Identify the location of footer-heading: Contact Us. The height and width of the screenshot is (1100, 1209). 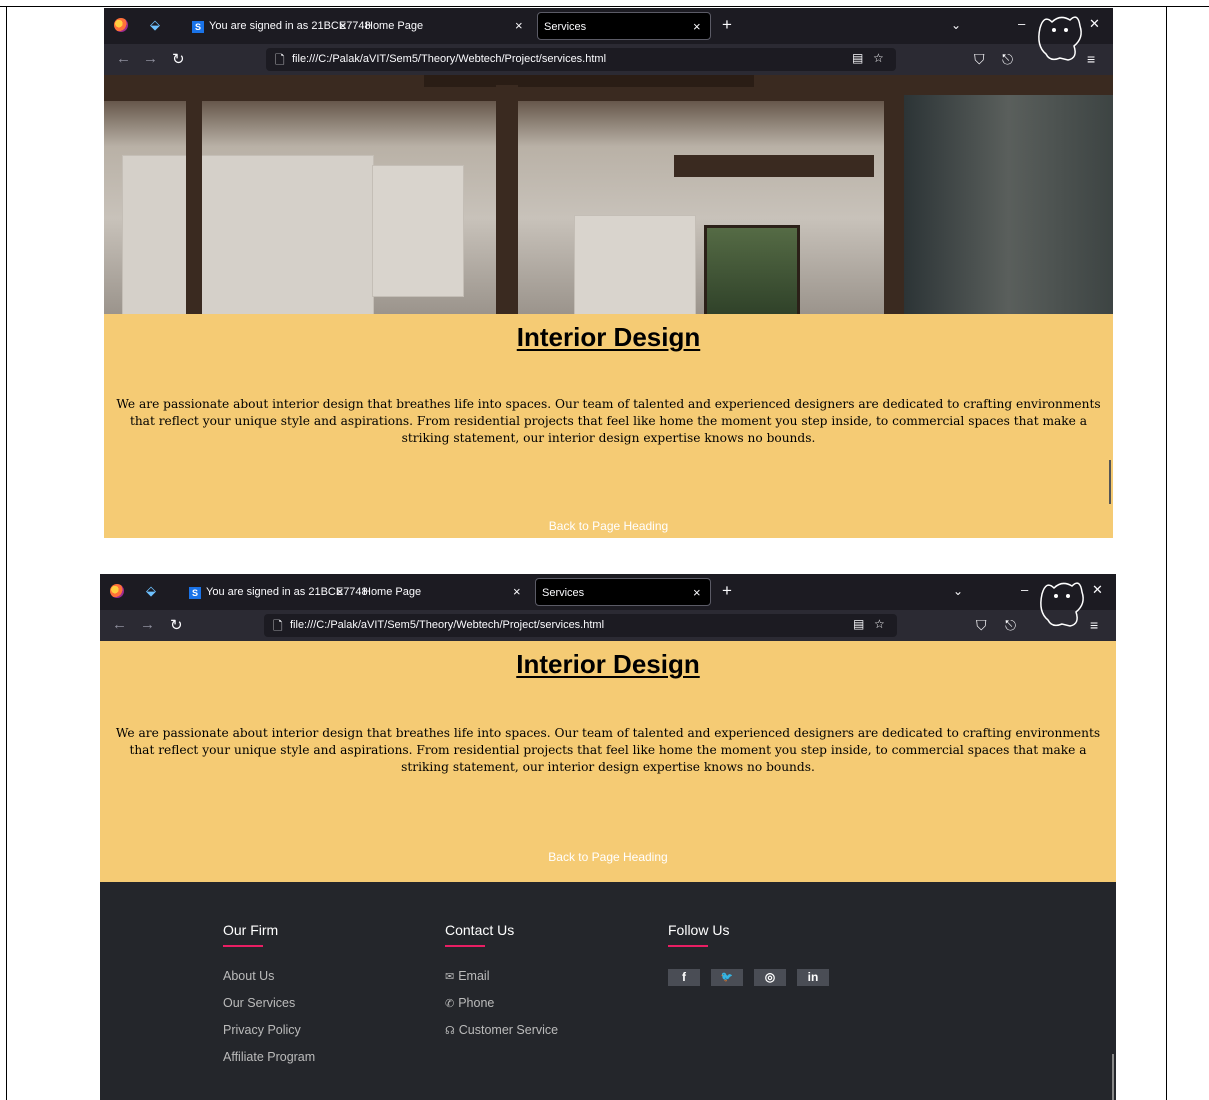
(480, 930).